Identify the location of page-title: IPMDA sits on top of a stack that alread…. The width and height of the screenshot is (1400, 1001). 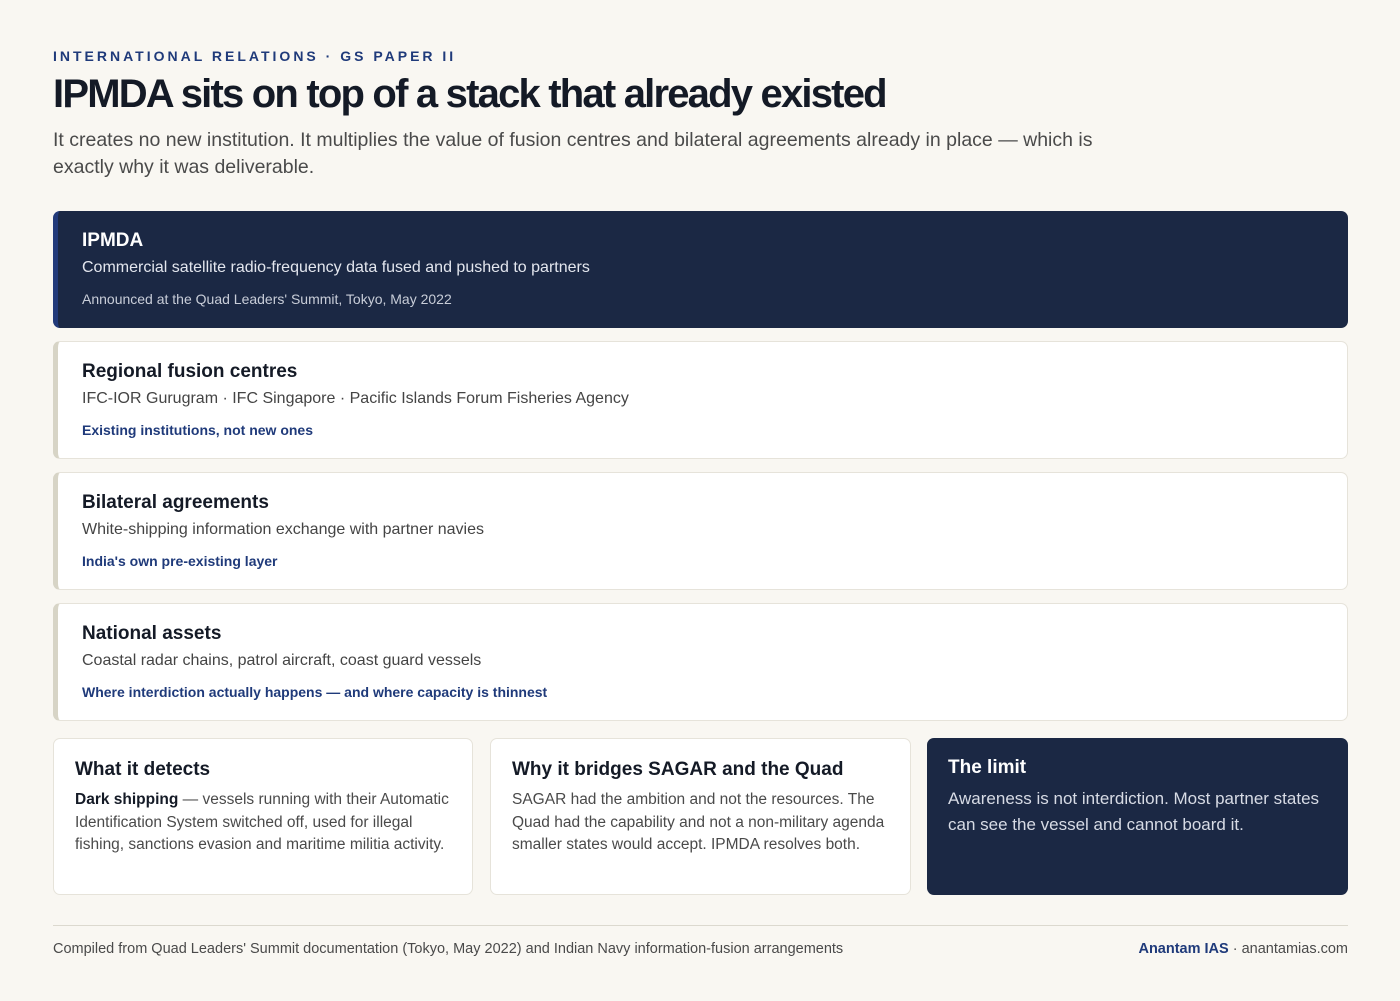
(470, 94).